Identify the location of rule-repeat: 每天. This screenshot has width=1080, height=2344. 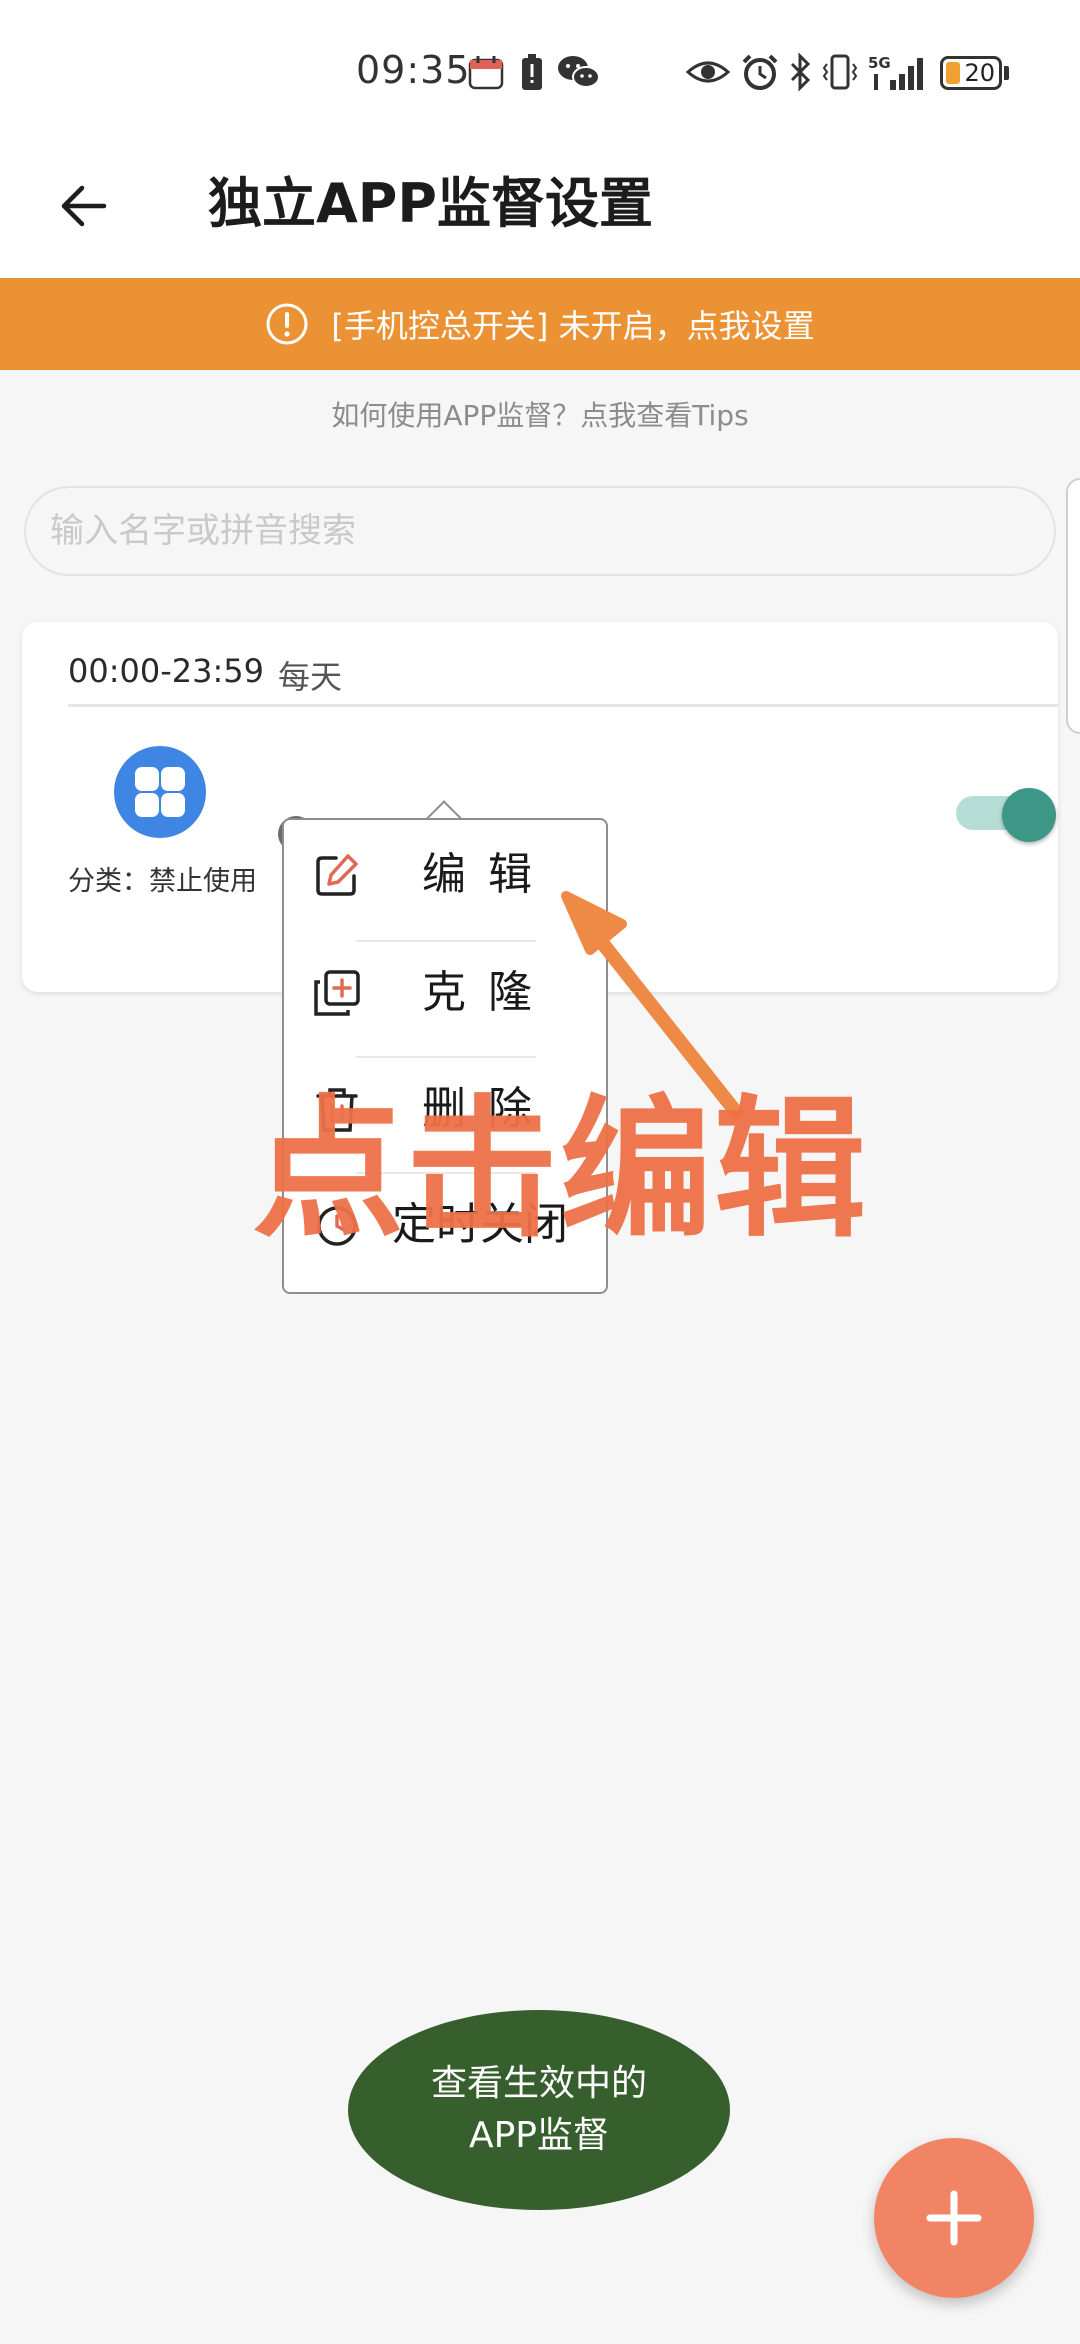
(310, 677).